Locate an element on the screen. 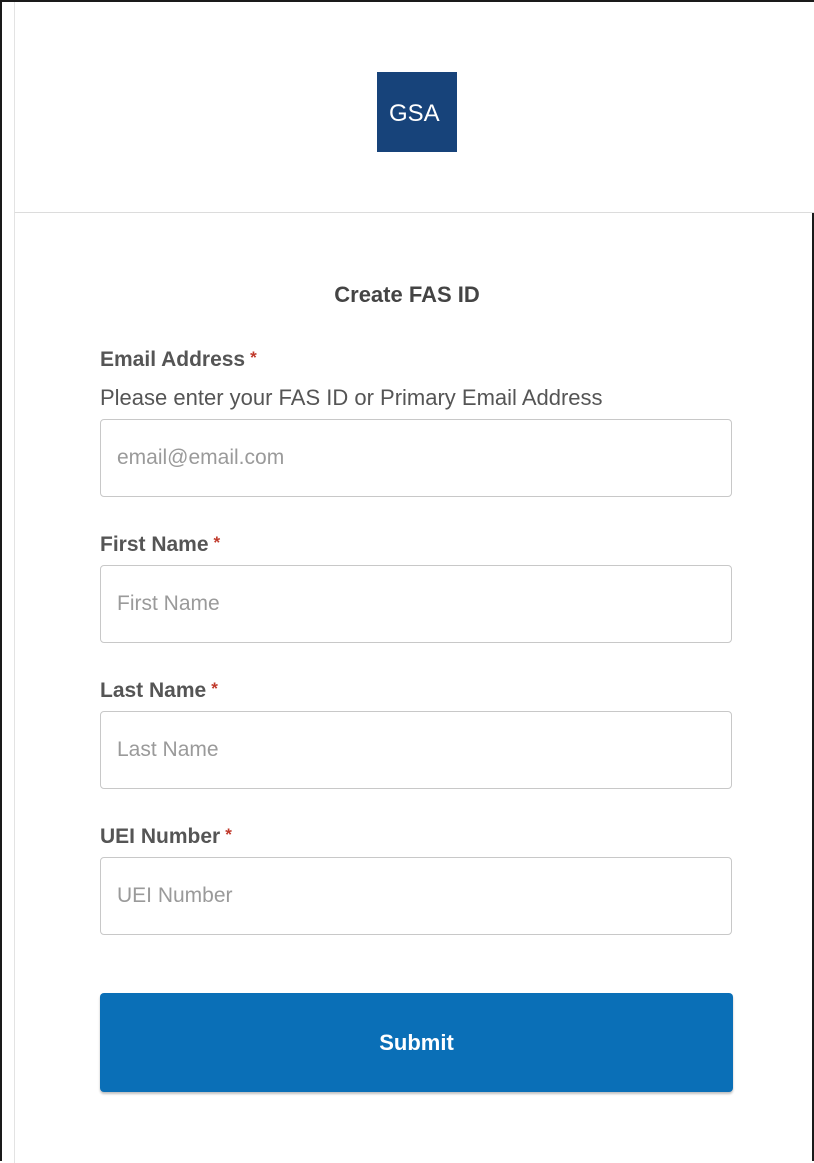 The height and width of the screenshot is (1163, 814). logo-text: GSA is located at coordinates (414, 113).